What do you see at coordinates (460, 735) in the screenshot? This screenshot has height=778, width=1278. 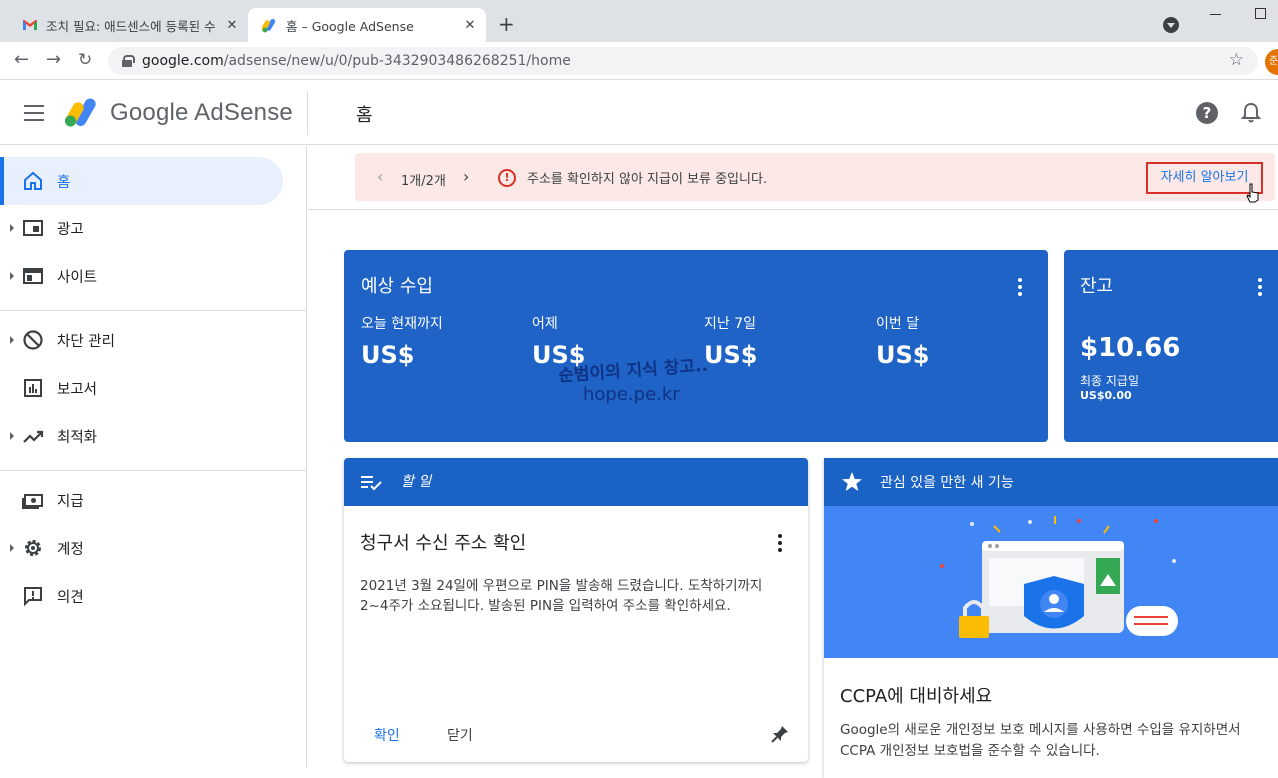 I see `dismiss-button: 닫기` at bounding box center [460, 735].